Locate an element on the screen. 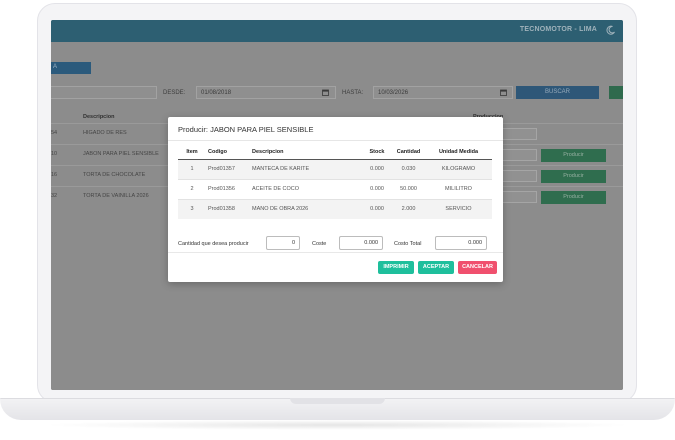  cell-unidad: SERVICIO is located at coordinates (458, 208).